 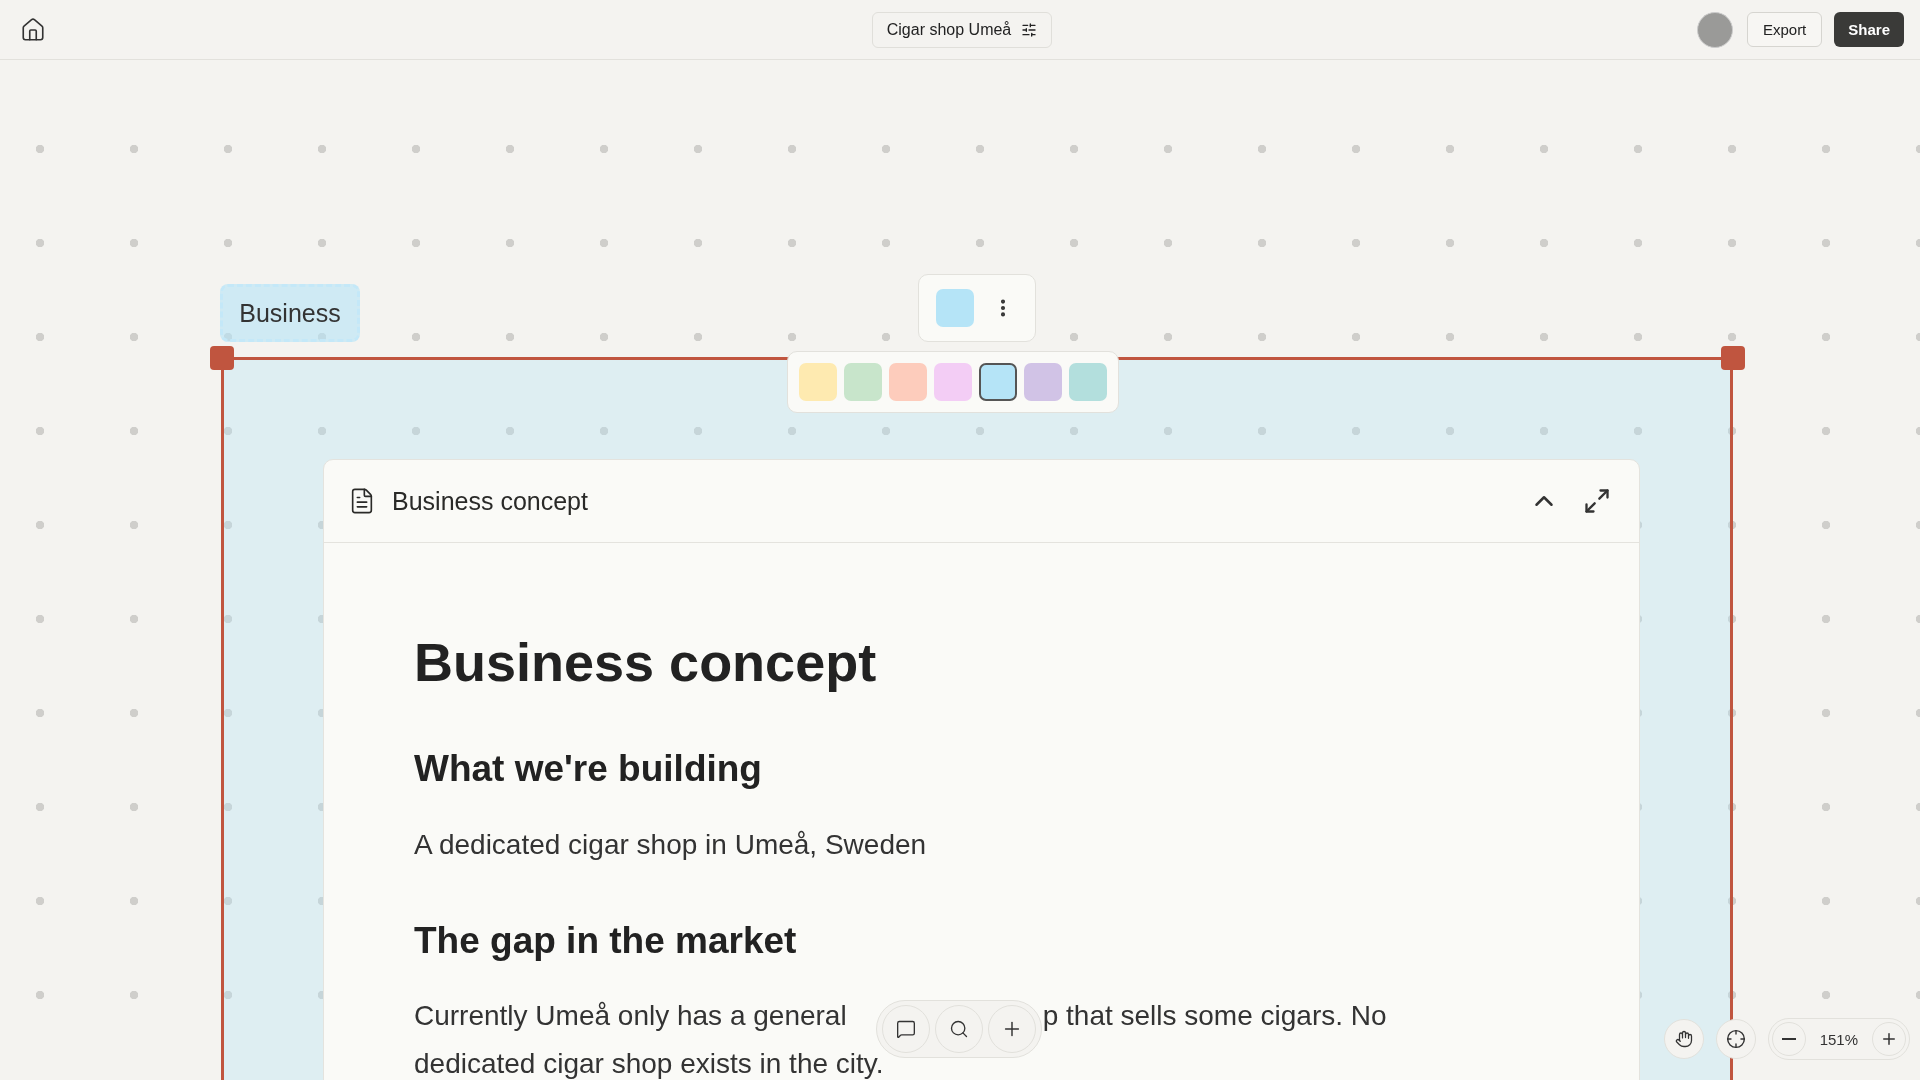 I want to click on search-button, so click(x=959, y=1029).